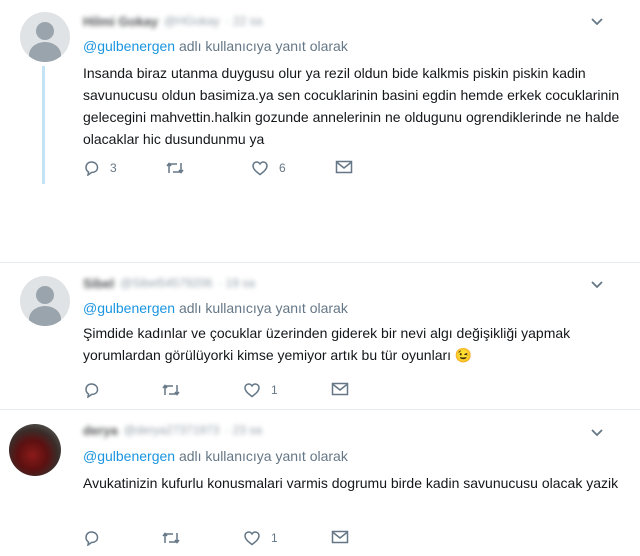 The image size is (640, 556). What do you see at coordinates (192, 21) in the screenshot?
I see `user-handle: @HGokay` at bounding box center [192, 21].